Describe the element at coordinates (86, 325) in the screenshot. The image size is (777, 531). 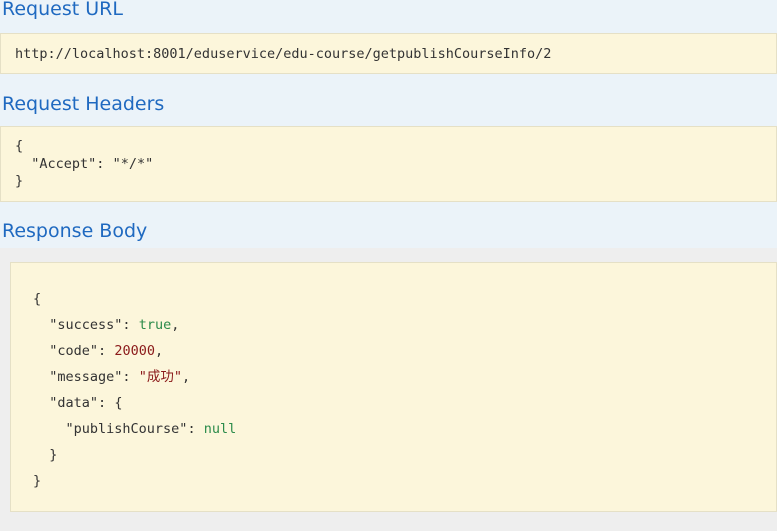
I see `json-success-key: "success"` at that location.